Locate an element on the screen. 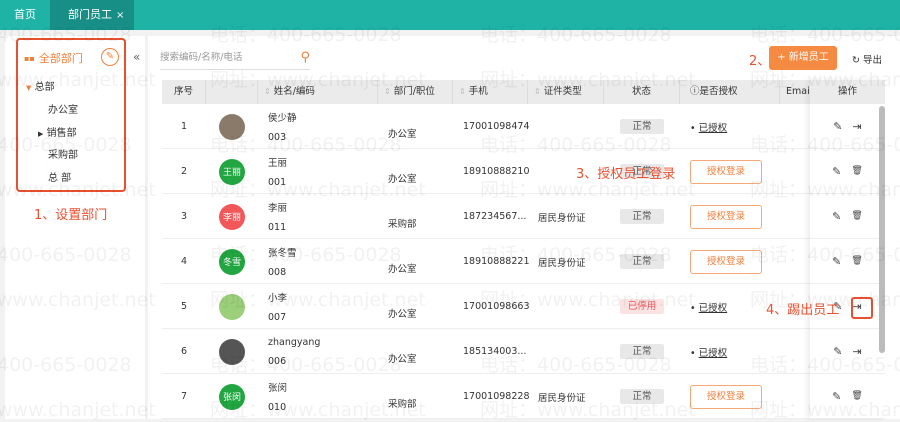 The height and width of the screenshot is (422, 900). cell-name: 侯少静 003 is located at coordinates (318, 126).